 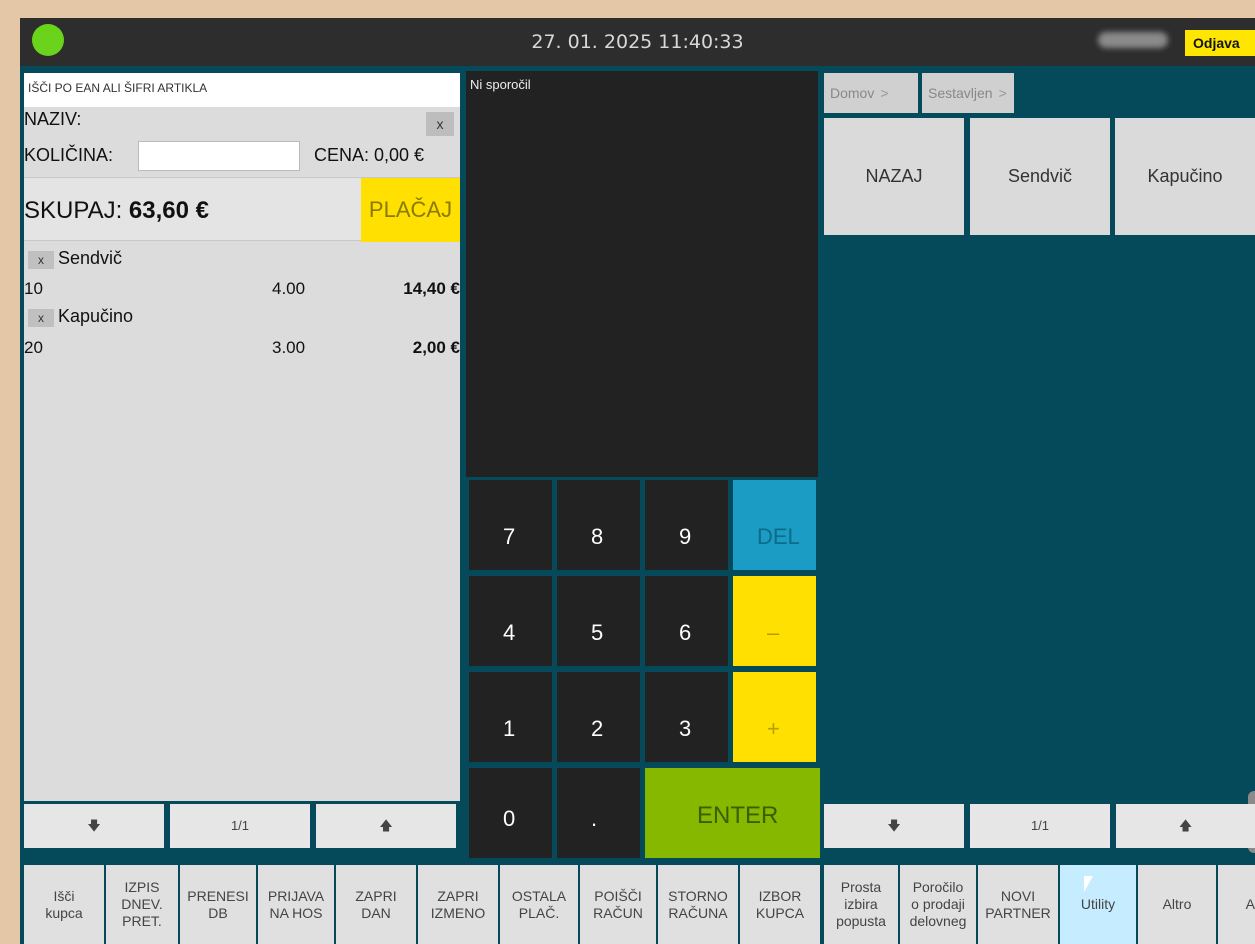 What do you see at coordinates (386, 826) in the screenshot?
I see `receipt-scroll-up-button: 🡅` at bounding box center [386, 826].